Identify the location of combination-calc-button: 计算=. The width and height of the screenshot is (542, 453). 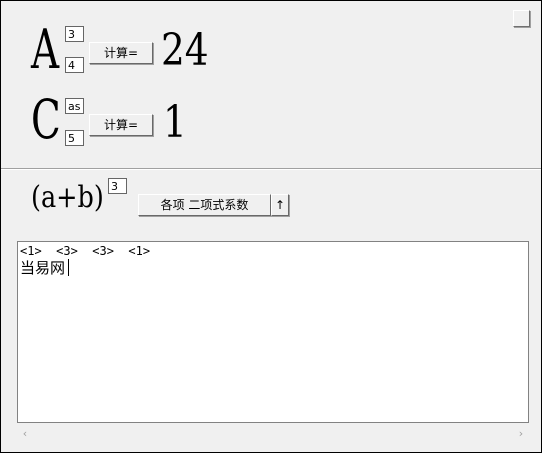
(121, 125).